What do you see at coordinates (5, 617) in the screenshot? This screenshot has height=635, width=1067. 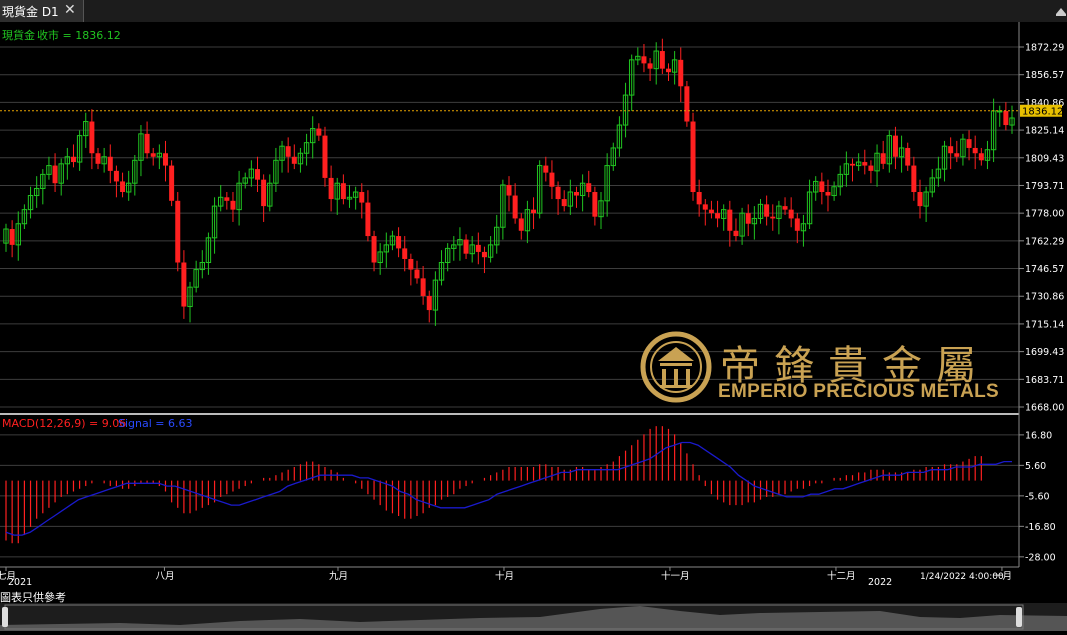 I see `navigator-left-handle` at bounding box center [5, 617].